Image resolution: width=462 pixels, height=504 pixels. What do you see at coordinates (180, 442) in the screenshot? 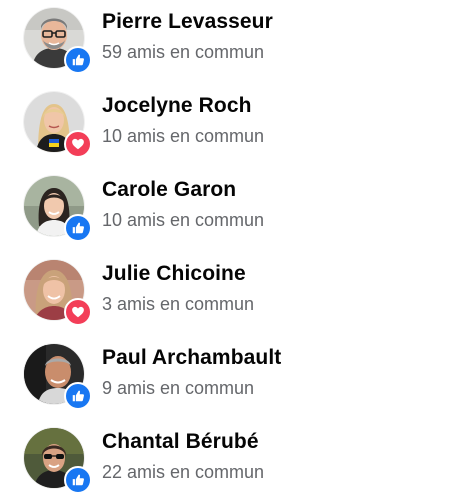
I see `person-name: Chantal Bérubé` at bounding box center [180, 442].